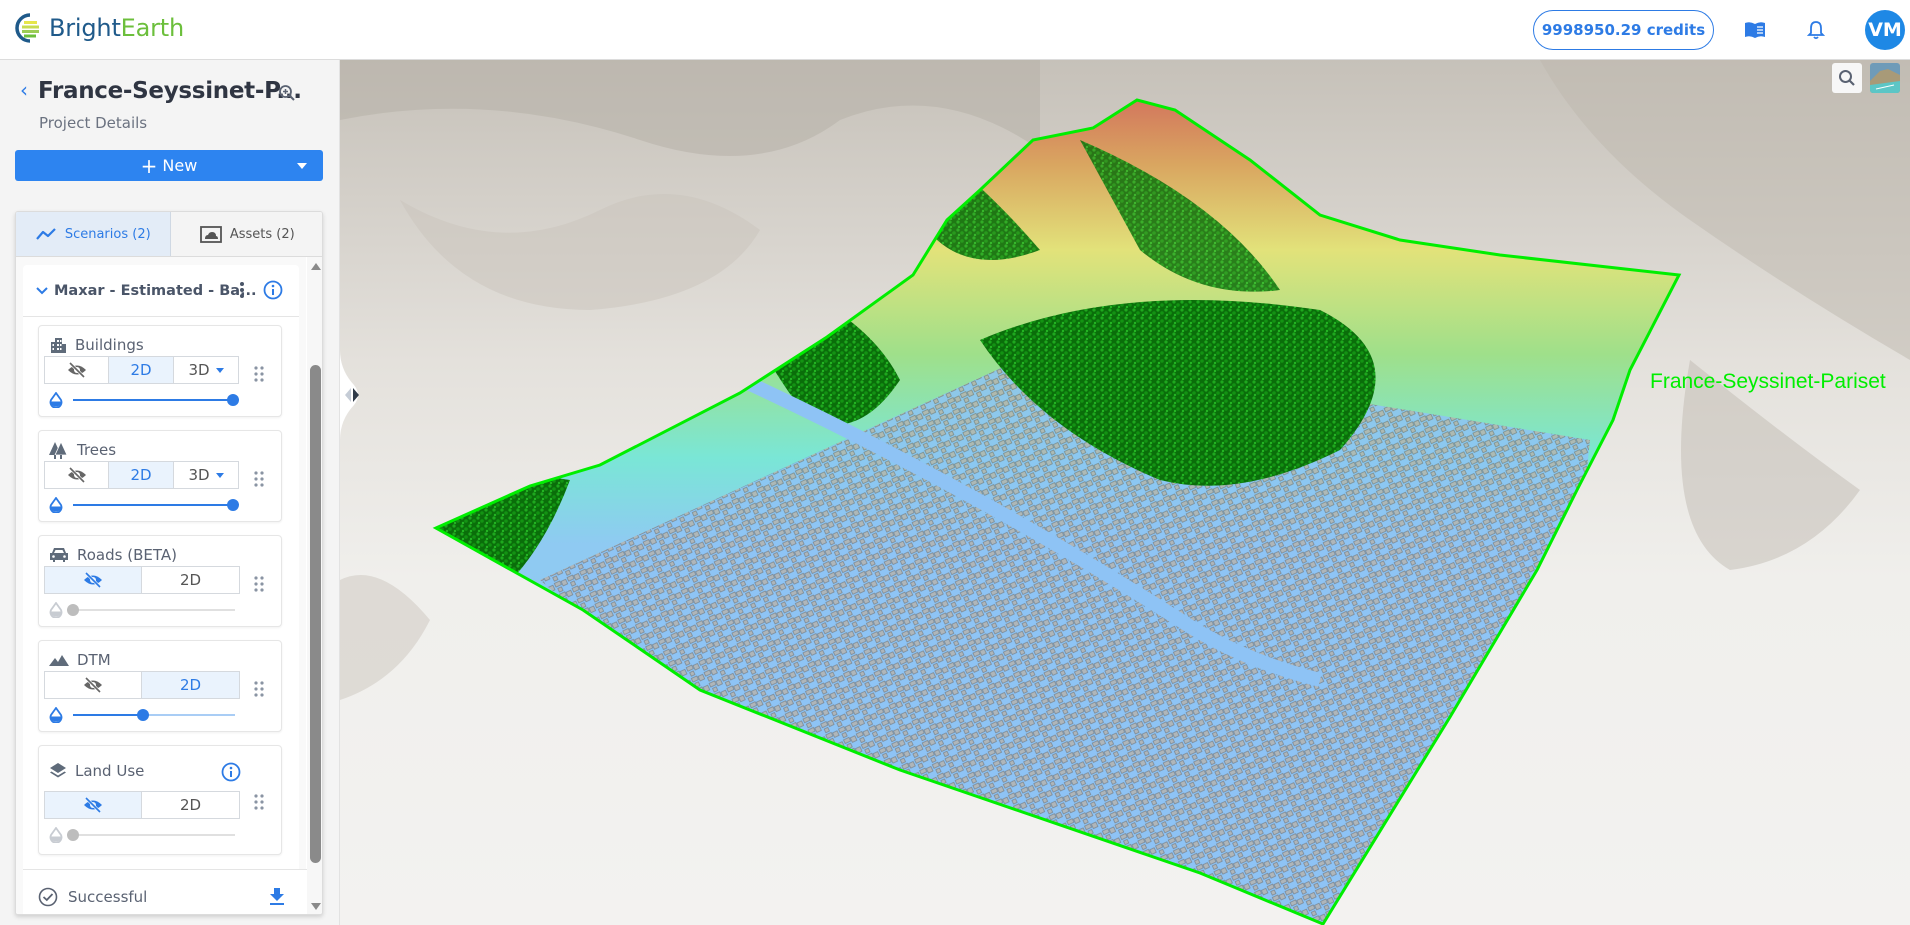  What do you see at coordinates (24, 90) in the screenshot?
I see `back-chevron-icon: ‹` at bounding box center [24, 90].